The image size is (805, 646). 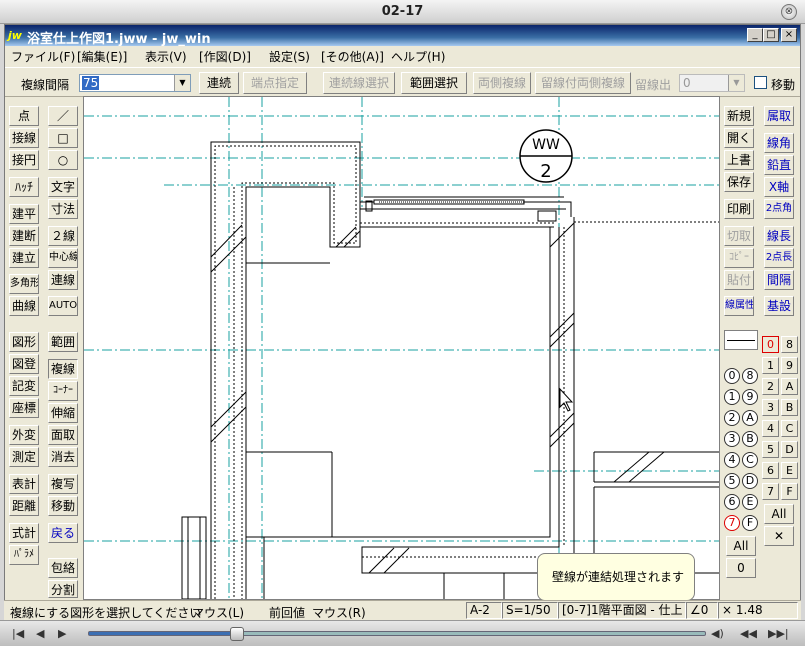 What do you see at coordinates (63, 506) in the screenshot?
I see `tool-move: 移動` at bounding box center [63, 506].